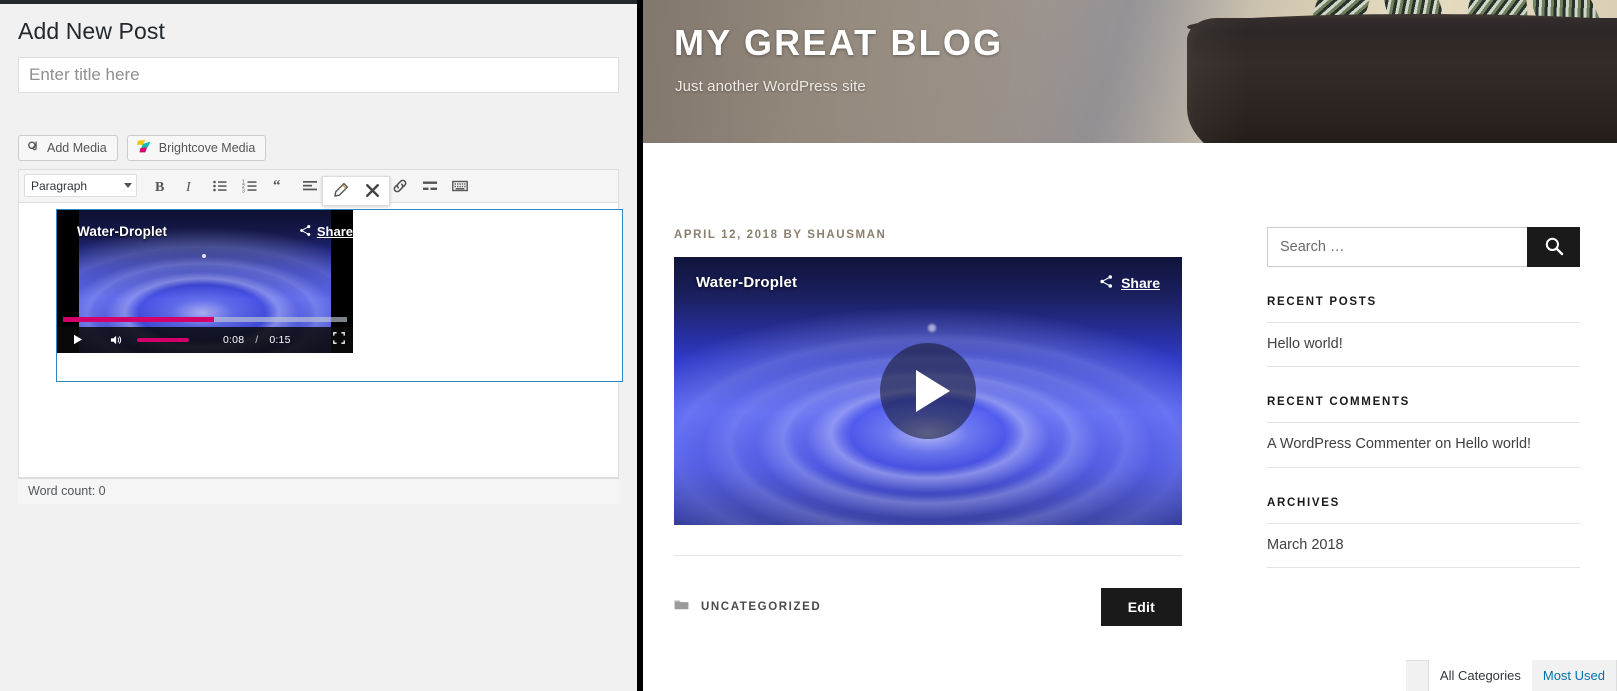 The width and height of the screenshot is (1617, 691). Describe the element at coordinates (207, 147) in the screenshot. I see `brightcove-media-label: Brightcove Media` at that location.